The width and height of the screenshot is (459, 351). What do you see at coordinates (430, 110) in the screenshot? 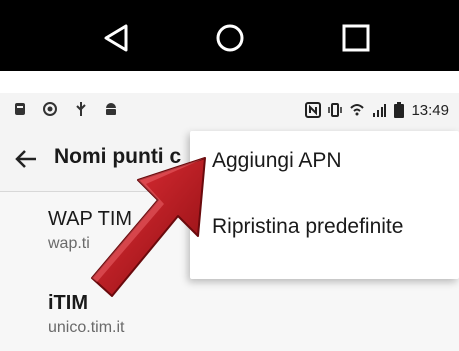
I see `clock-time: 13:49` at bounding box center [430, 110].